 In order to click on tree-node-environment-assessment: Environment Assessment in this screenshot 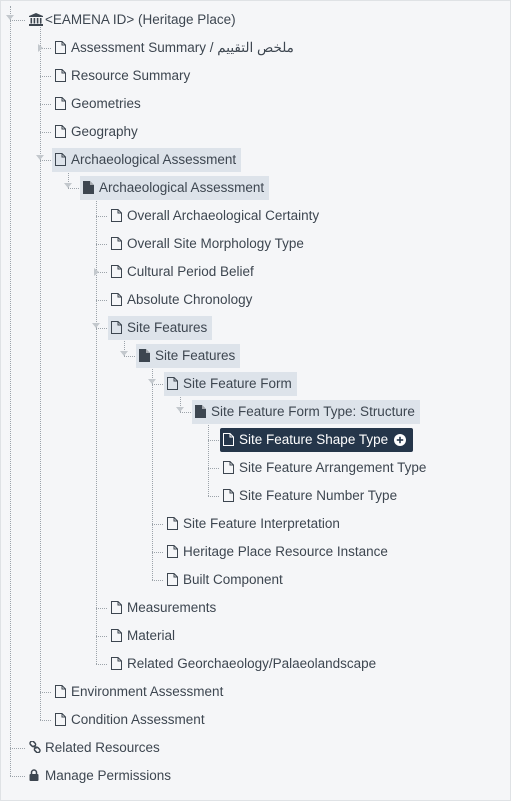, I will do `click(140, 692)`.